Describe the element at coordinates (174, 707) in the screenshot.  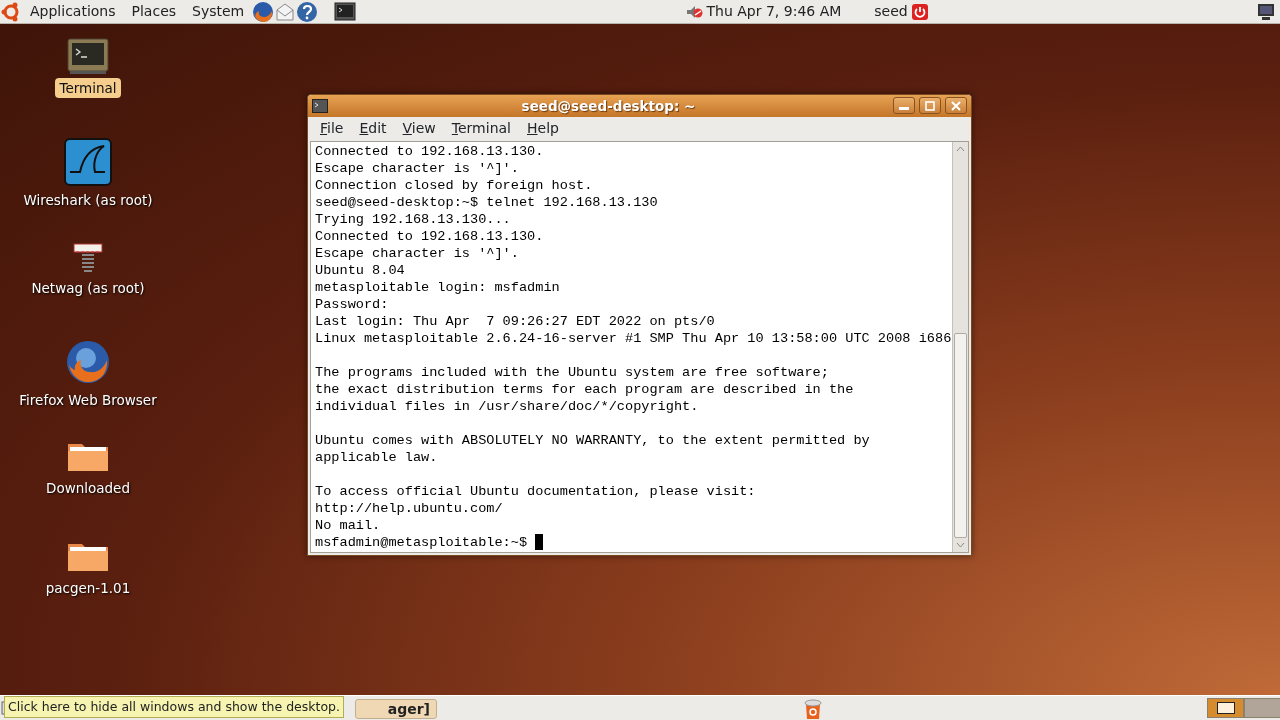
I see `tooltip: Click here to hide all windows and show the desktop.` at that location.